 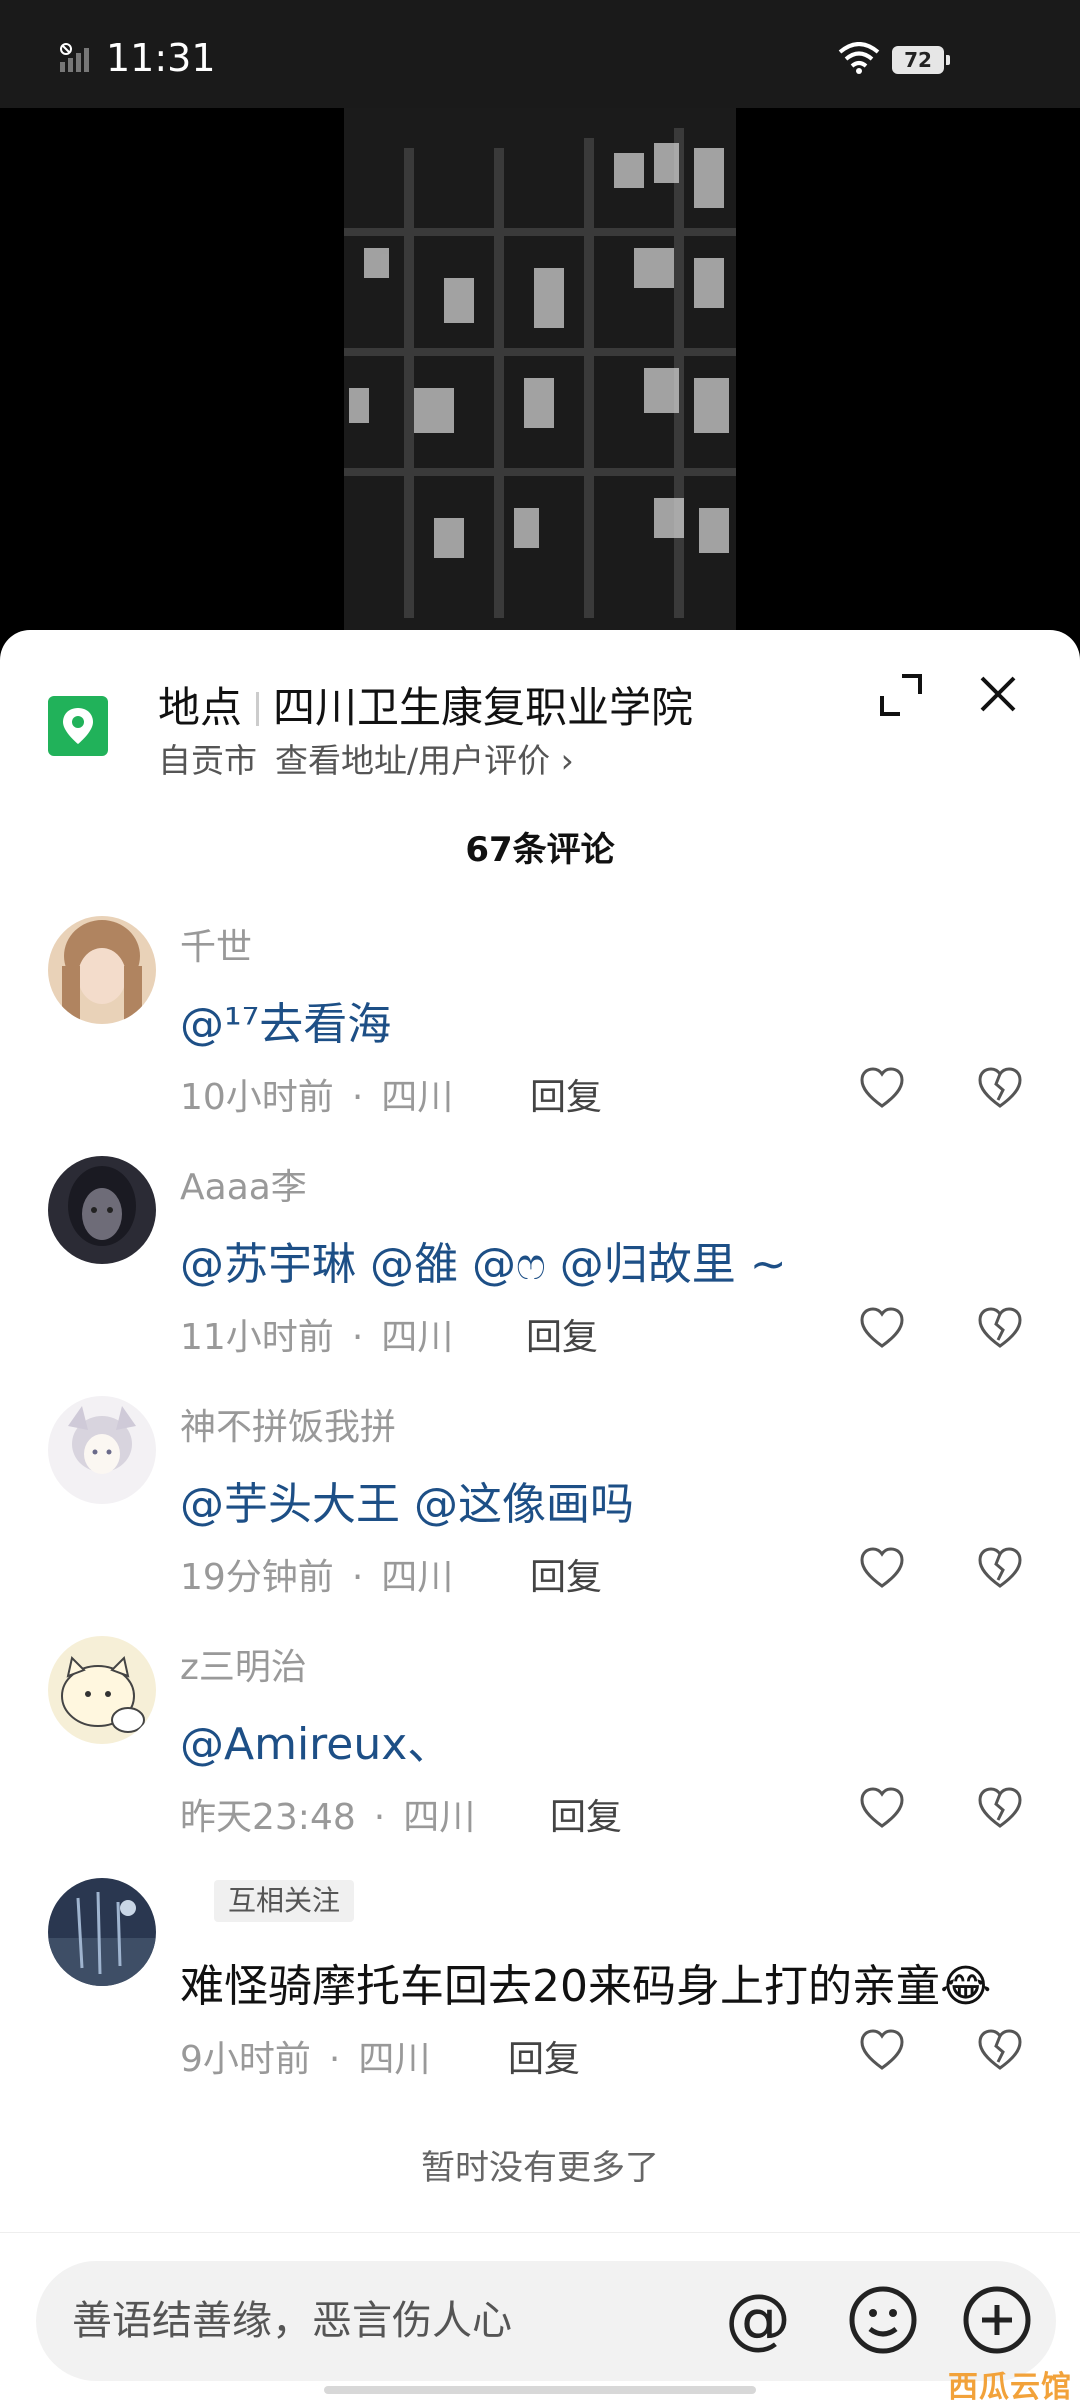 What do you see at coordinates (243, 1184) in the screenshot?
I see `comment-username: Aaaa李` at bounding box center [243, 1184].